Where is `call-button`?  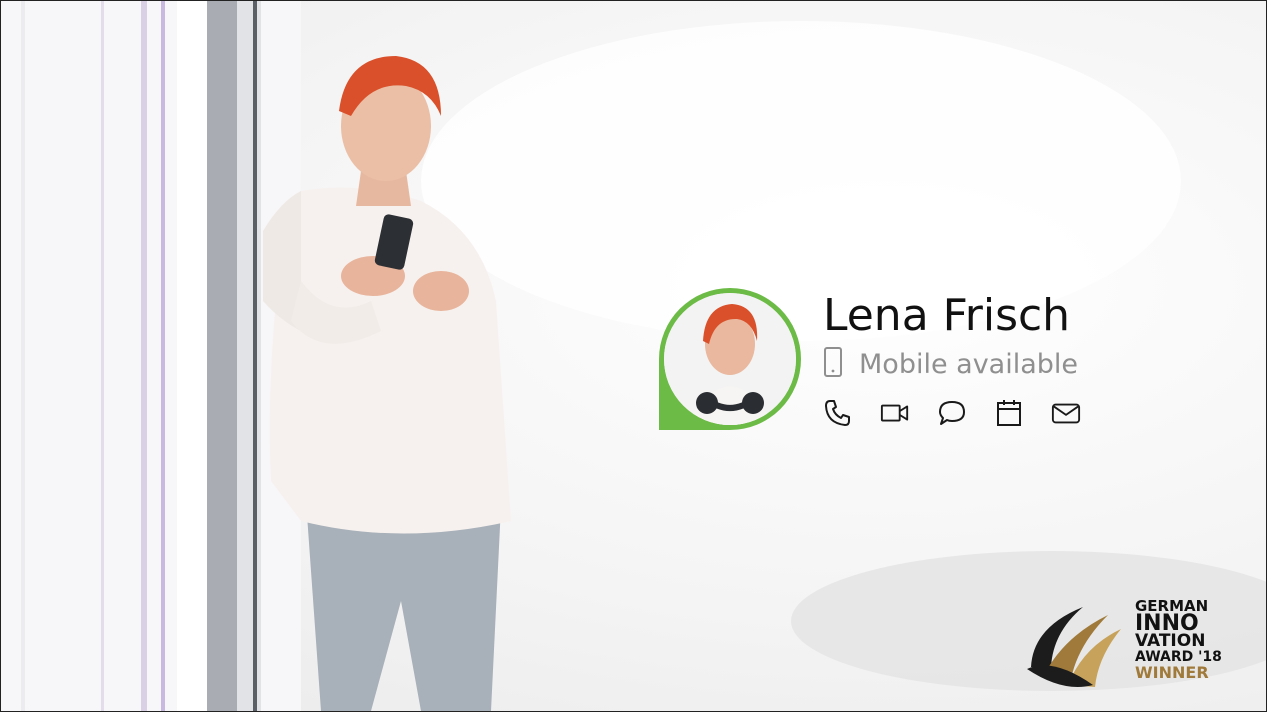
call-button is located at coordinates (838, 413).